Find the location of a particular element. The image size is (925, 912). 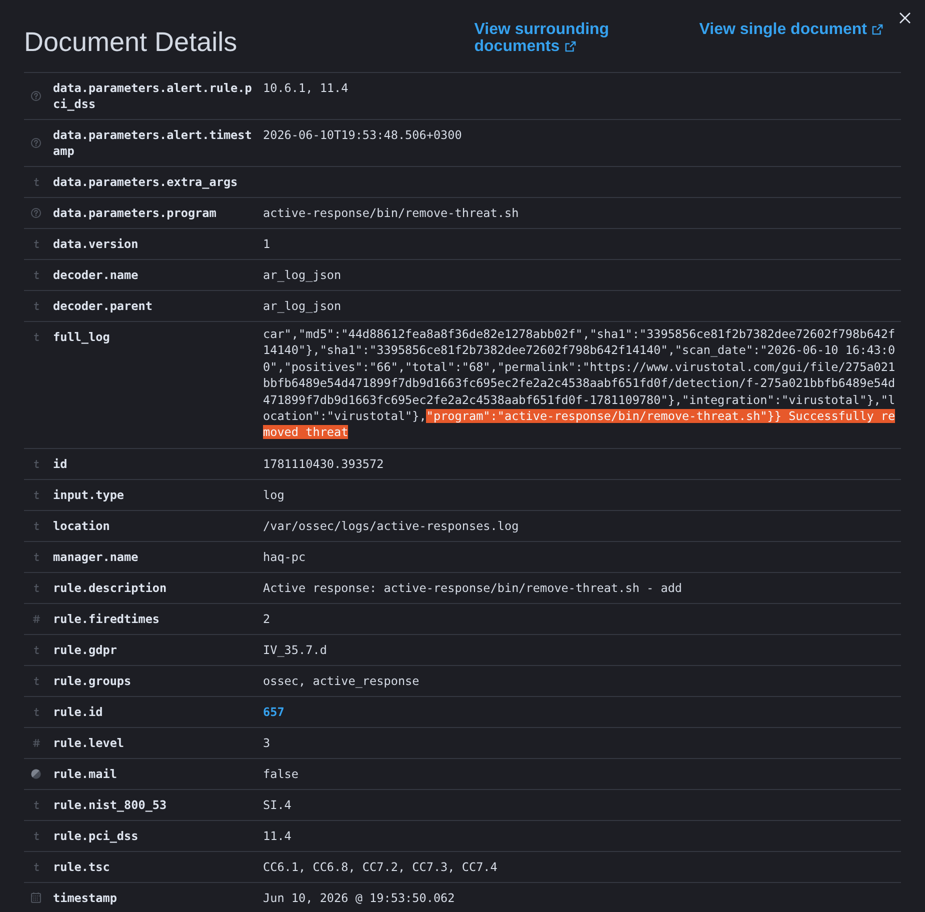

calendar-icon is located at coordinates (36, 898).